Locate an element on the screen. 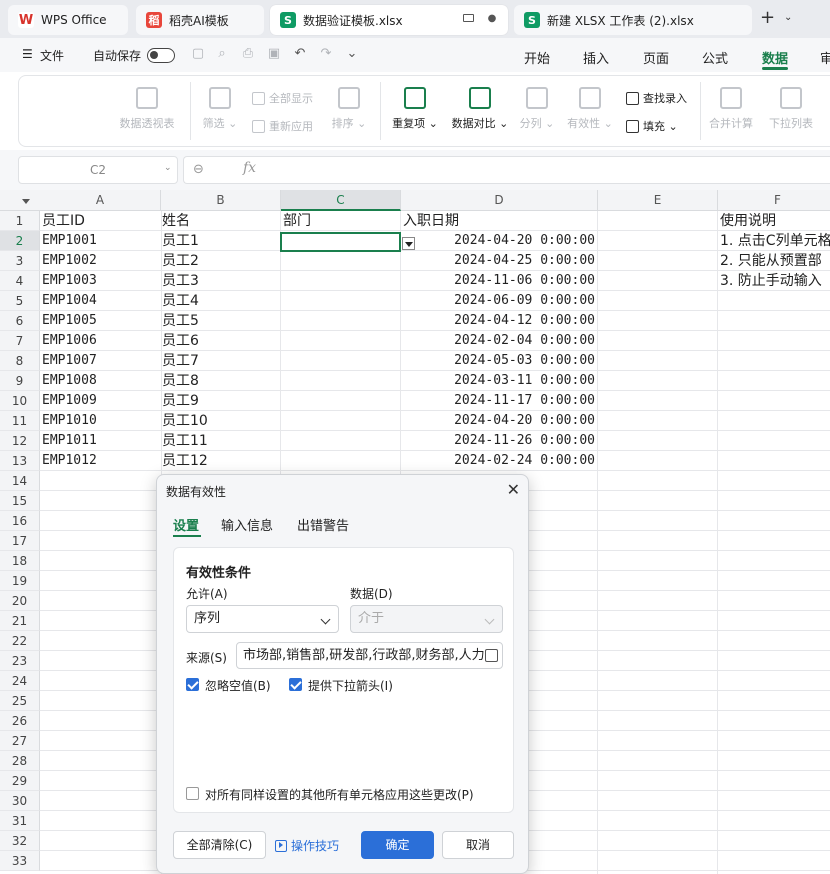 This screenshot has height=874, width=830. tab-new-xlsx: S 新建 XLSX 工作表 (2).xlsx is located at coordinates (633, 20).